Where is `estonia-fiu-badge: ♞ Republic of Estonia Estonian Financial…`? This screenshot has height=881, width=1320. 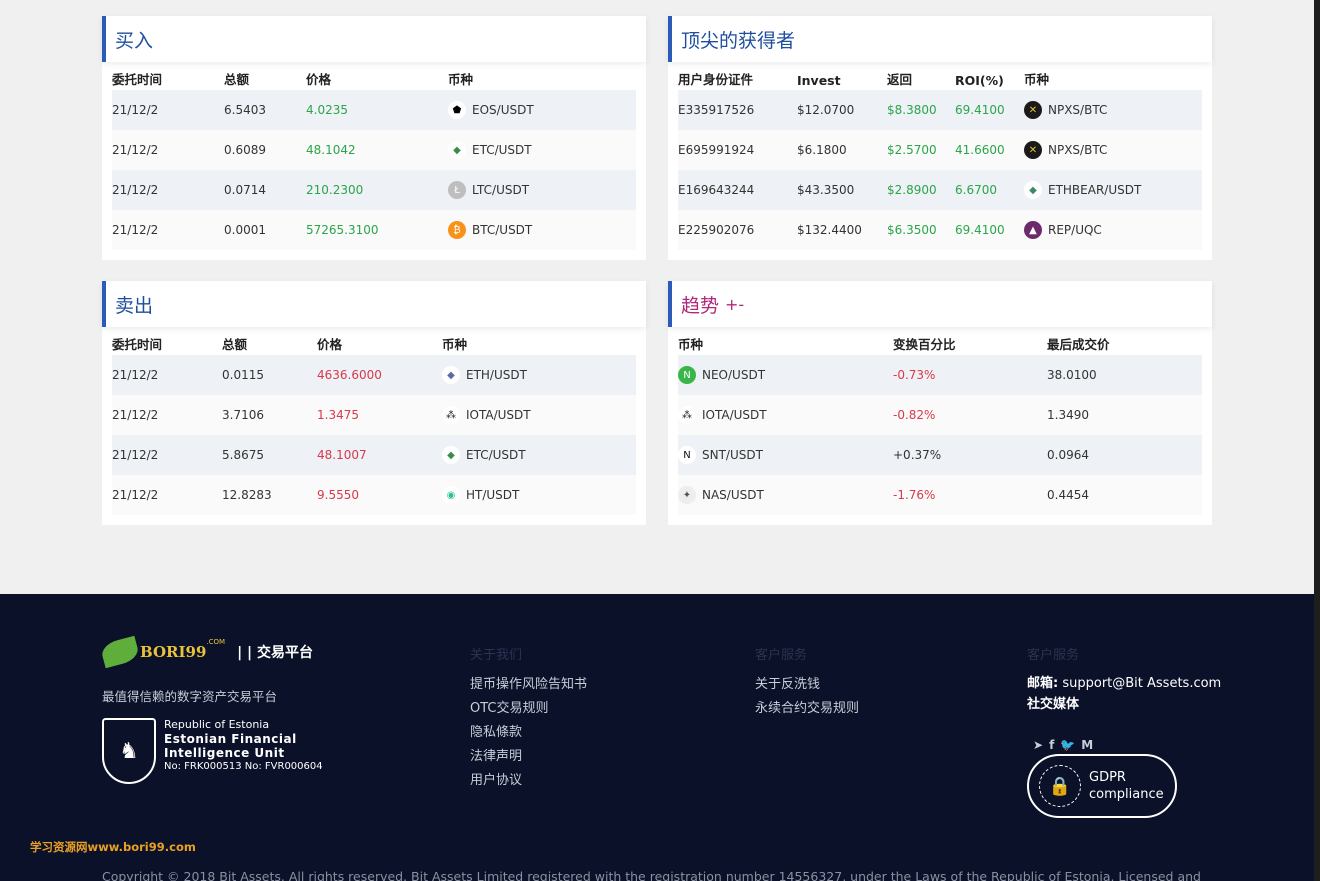 estonia-fiu-badge: ♞ Republic of Estonia Estonian Financial… is located at coordinates (212, 751).